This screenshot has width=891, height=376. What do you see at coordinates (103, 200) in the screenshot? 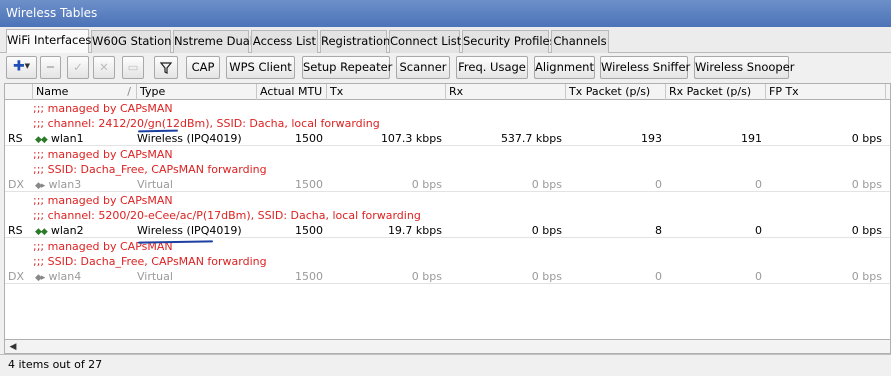
I see `row-comment: ;;; managed by CAPsMAN` at bounding box center [103, 200].